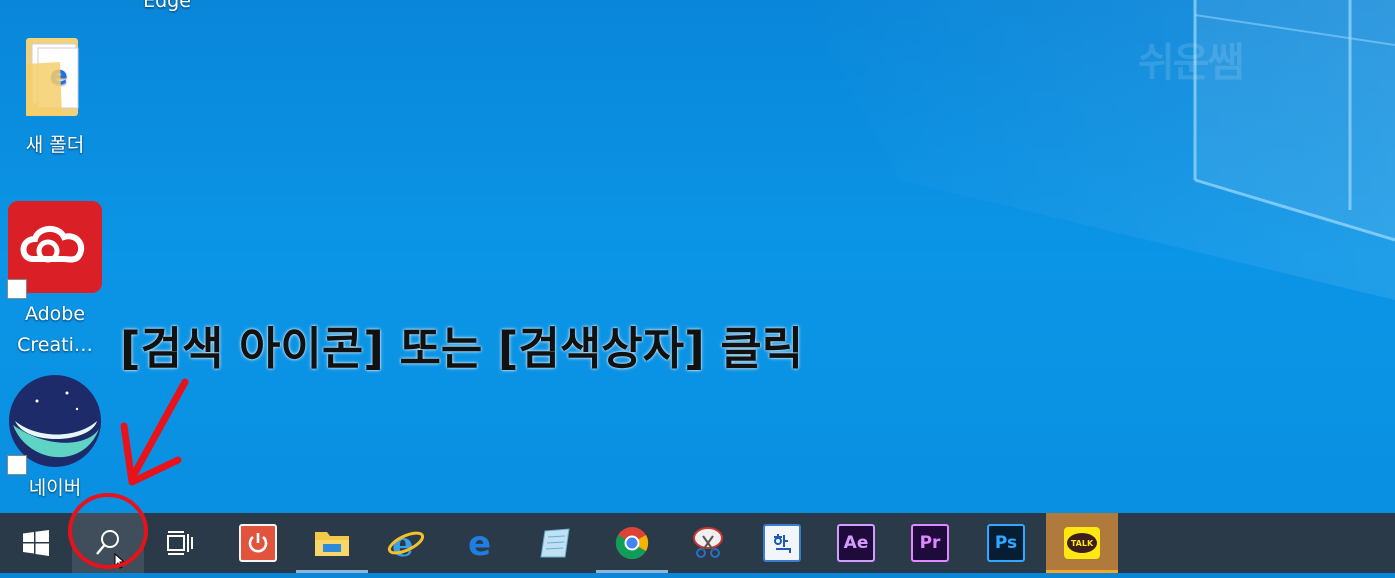 This screenshot has height=578, width=1395. I want to click on ie-icon: e, so click(406, 543).